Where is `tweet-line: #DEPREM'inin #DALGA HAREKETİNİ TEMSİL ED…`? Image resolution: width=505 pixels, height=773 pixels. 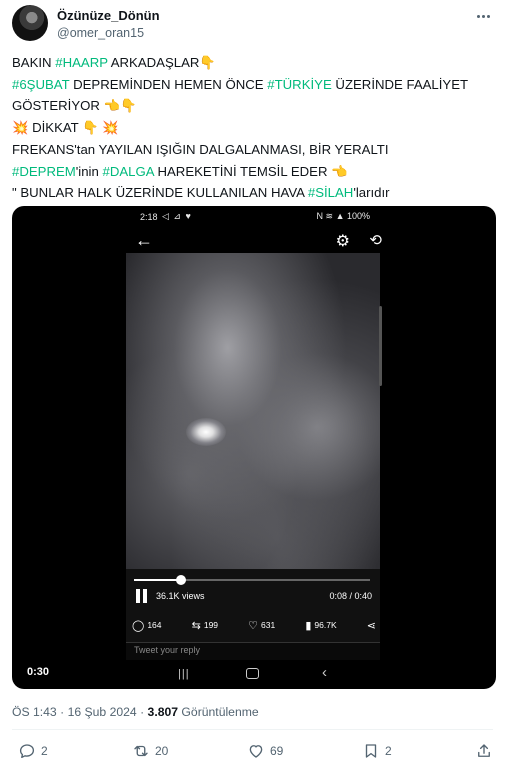
tweet-line: #DEPREM'inin #DALGA HAREKETİNİ TEMSİL ED… is located at coordinates (254, 172).